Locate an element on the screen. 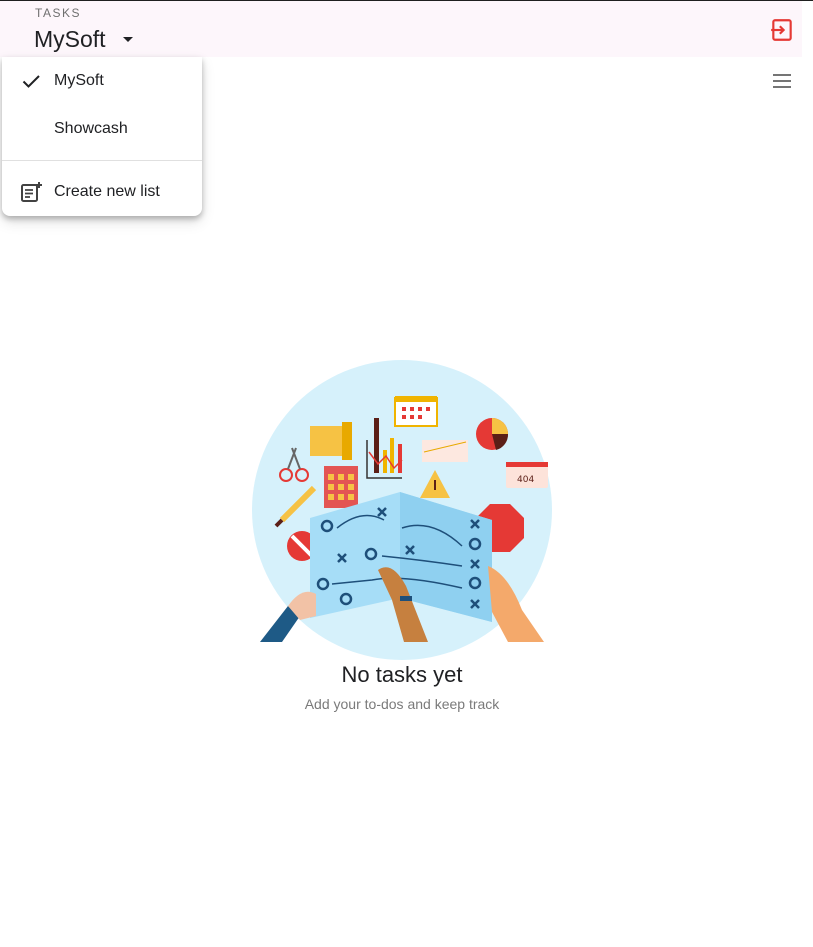  empty-state-subtitle: Add your to-dos and keep track is located at coordinates (402, 704).